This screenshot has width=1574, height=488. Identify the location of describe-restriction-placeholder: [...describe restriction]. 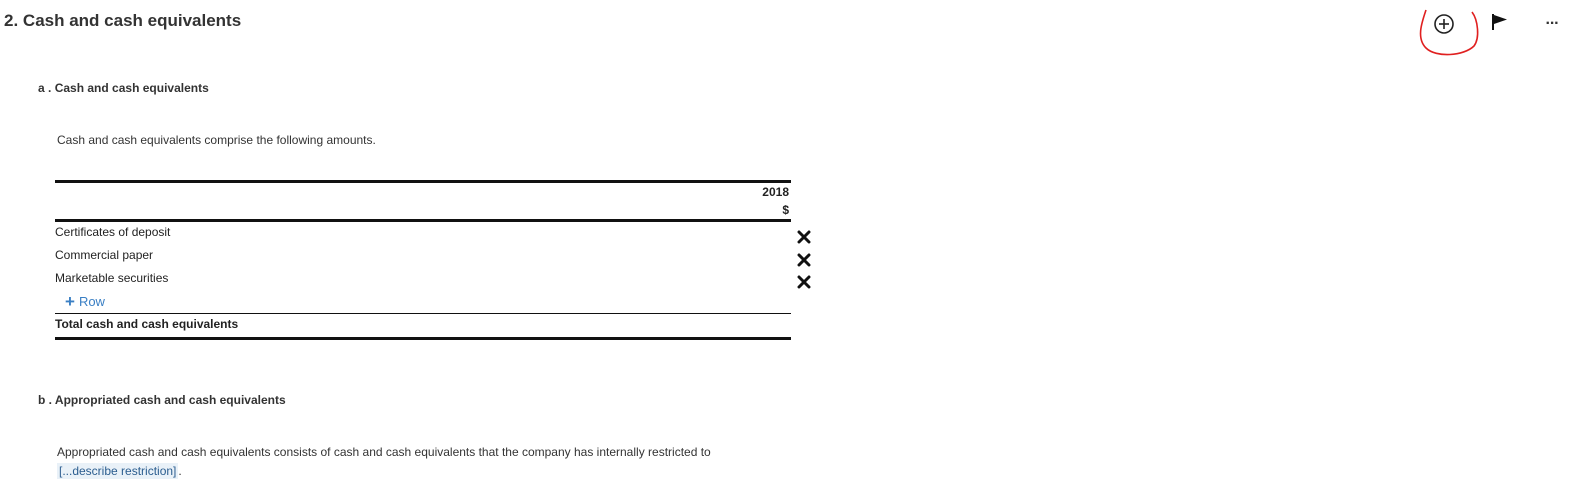
(118, 471).